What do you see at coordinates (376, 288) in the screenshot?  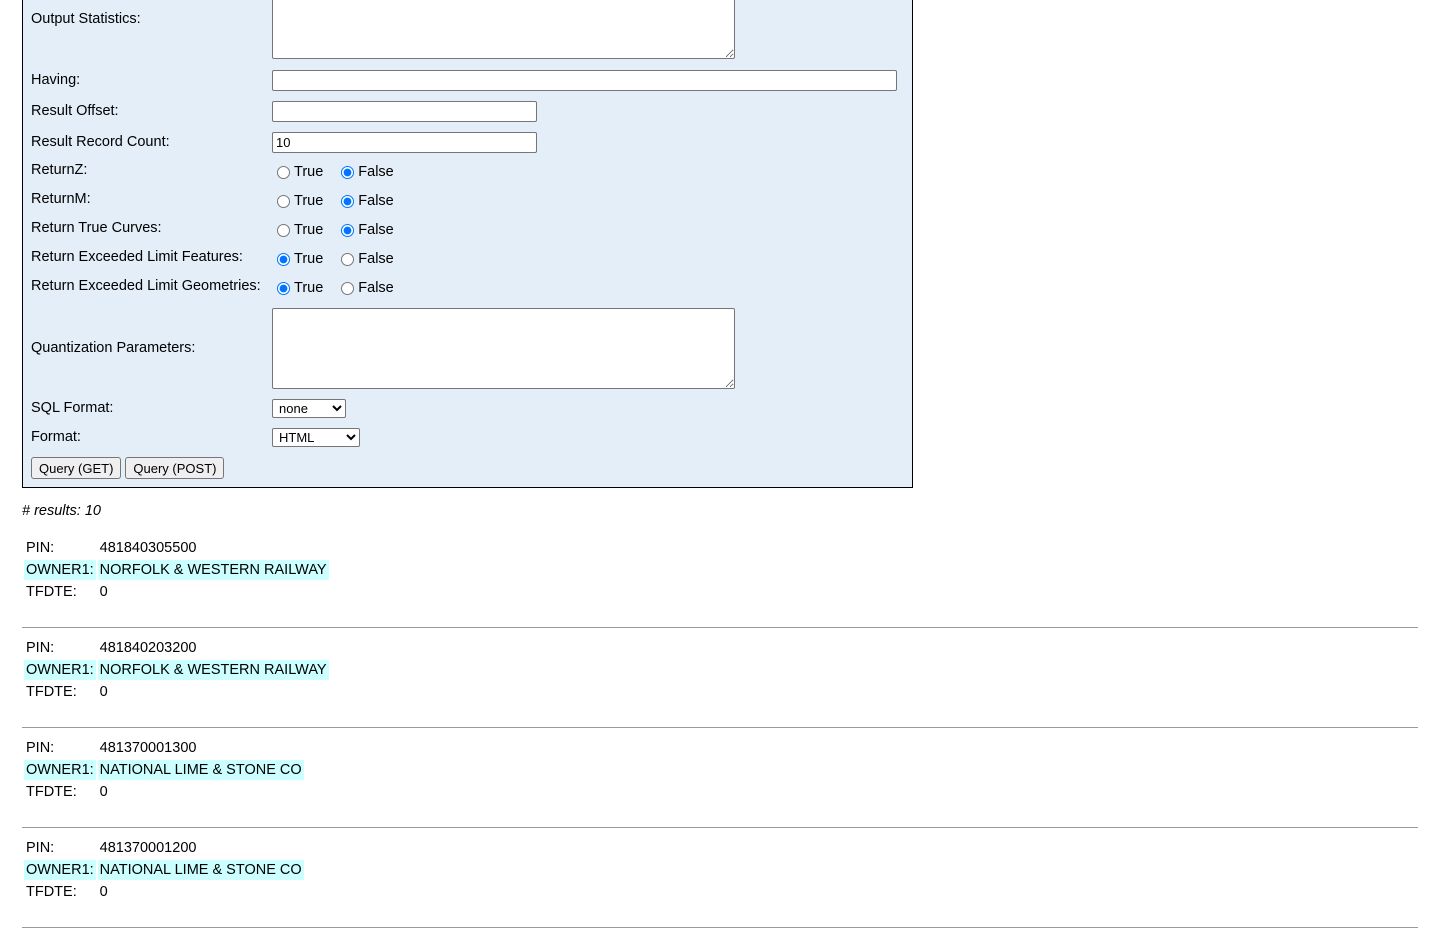 I see `return-exceeded-limit-geometries-false-text: False` at bounding box center [376, 288].